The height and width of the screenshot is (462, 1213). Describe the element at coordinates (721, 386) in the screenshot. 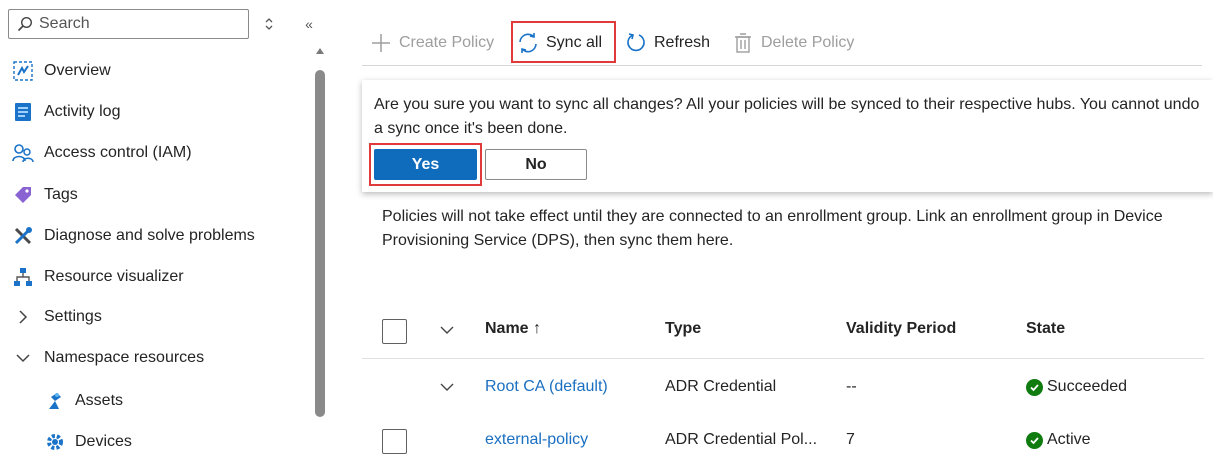

I see `policy-type: ADR Credential` at that location.